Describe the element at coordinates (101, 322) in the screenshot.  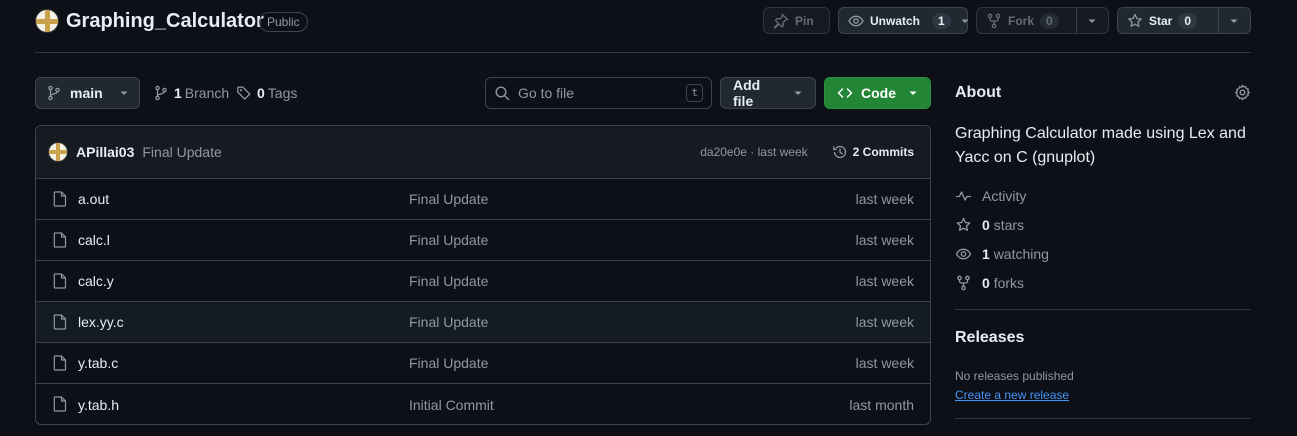
I see `file-name: lex.yy.c` at that location.